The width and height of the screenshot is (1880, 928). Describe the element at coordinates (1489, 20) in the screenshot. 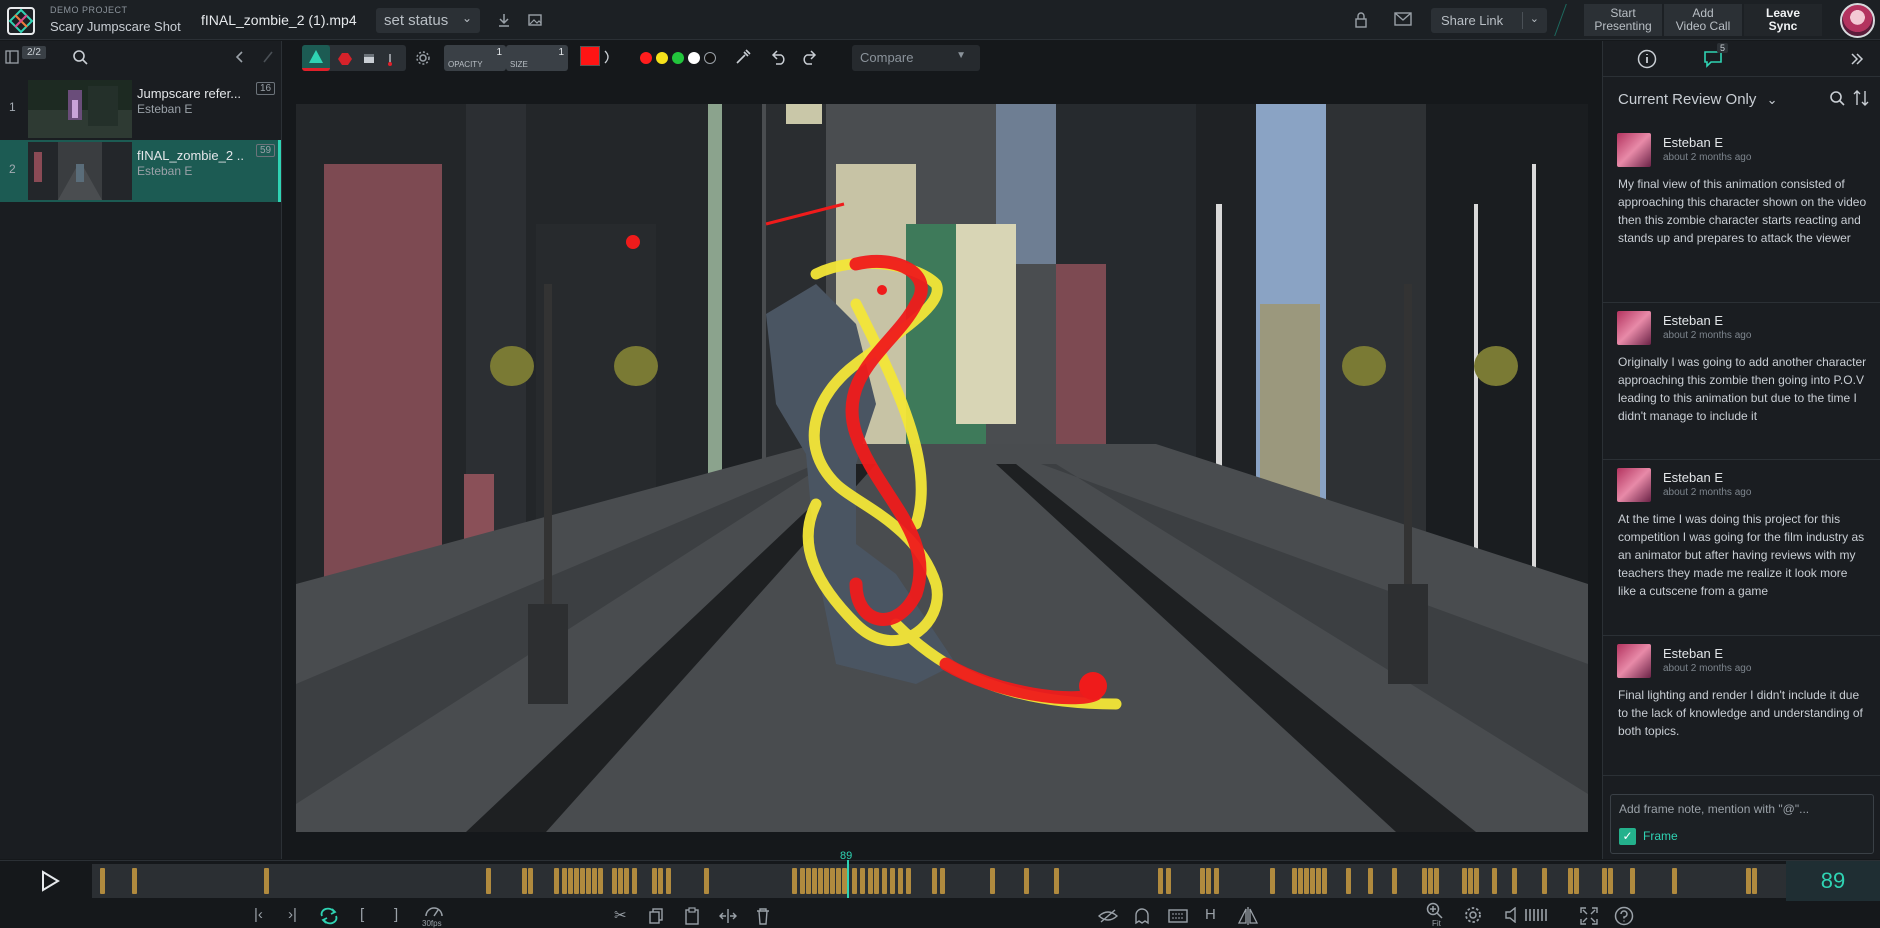

I see `share-link-button: Share Link ⌄` at that location.